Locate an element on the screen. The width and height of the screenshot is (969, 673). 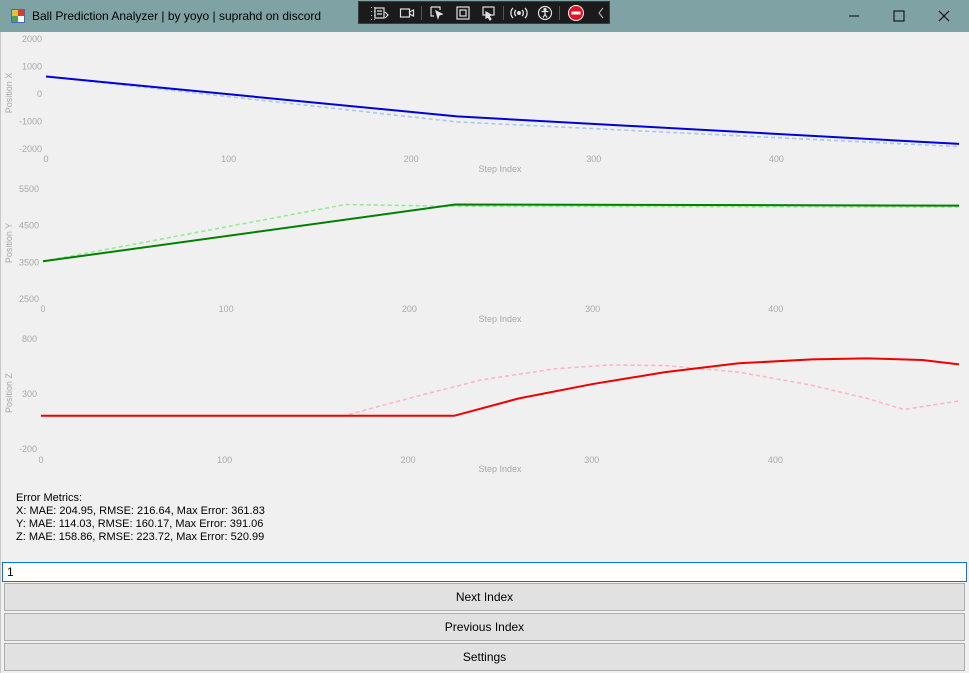
y-tick-label: 2000 is located at coordinates (32, 39).